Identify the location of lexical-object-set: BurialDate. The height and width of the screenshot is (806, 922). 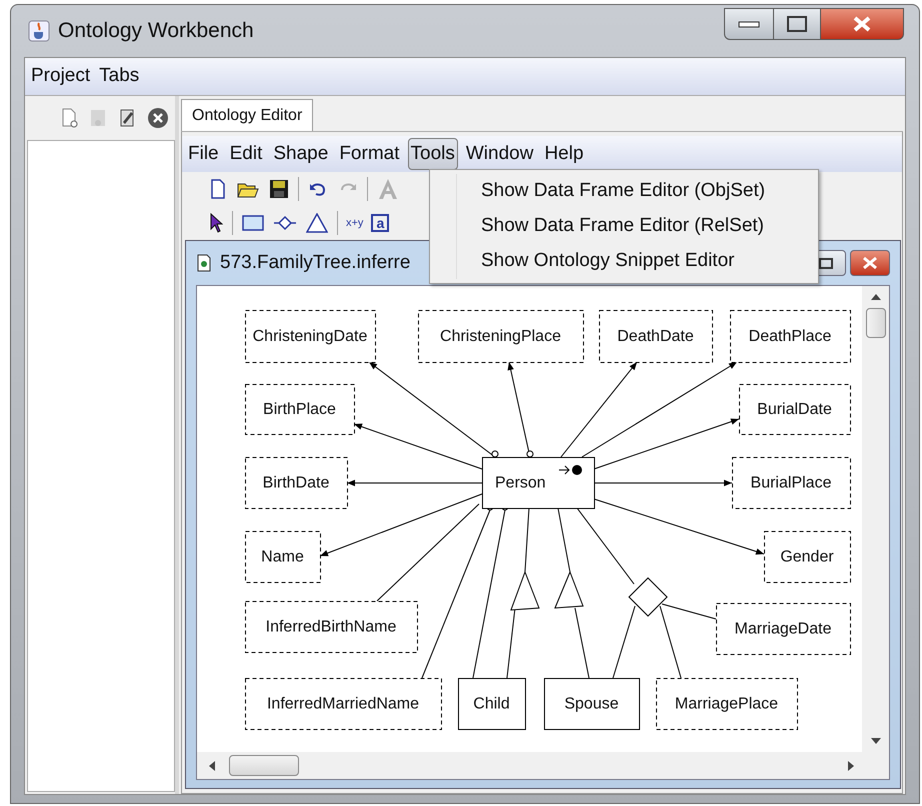
(795, 409).